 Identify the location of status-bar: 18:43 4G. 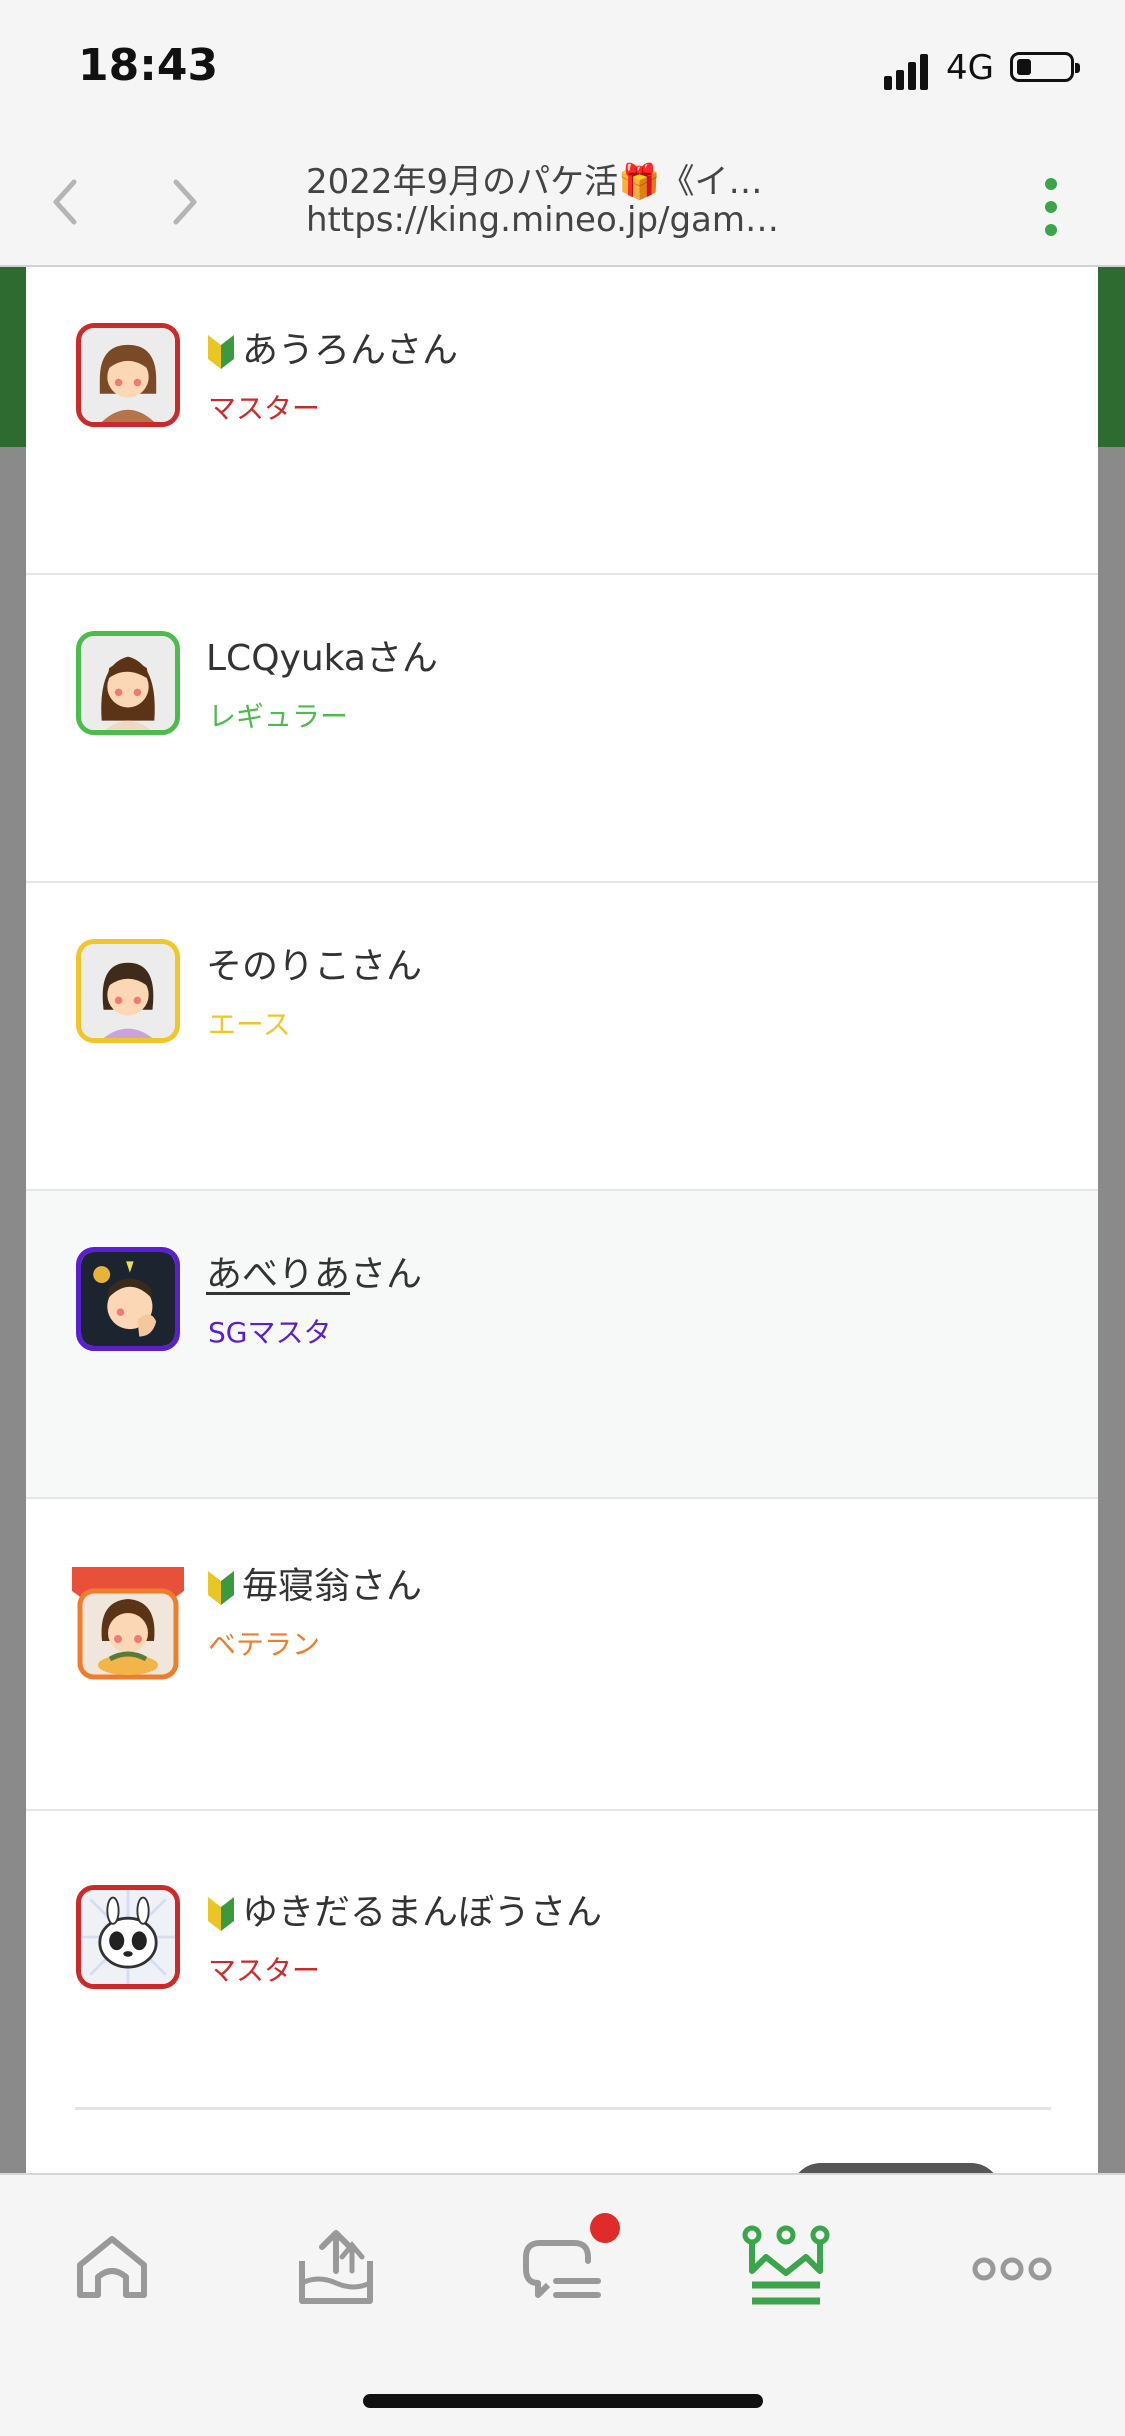
(562, 66).